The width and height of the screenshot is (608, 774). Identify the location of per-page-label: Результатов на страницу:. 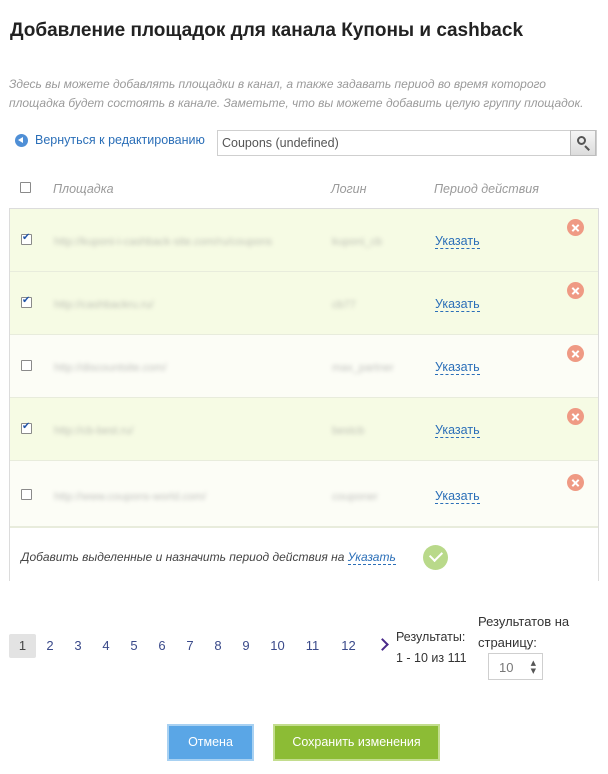
(524, 632).